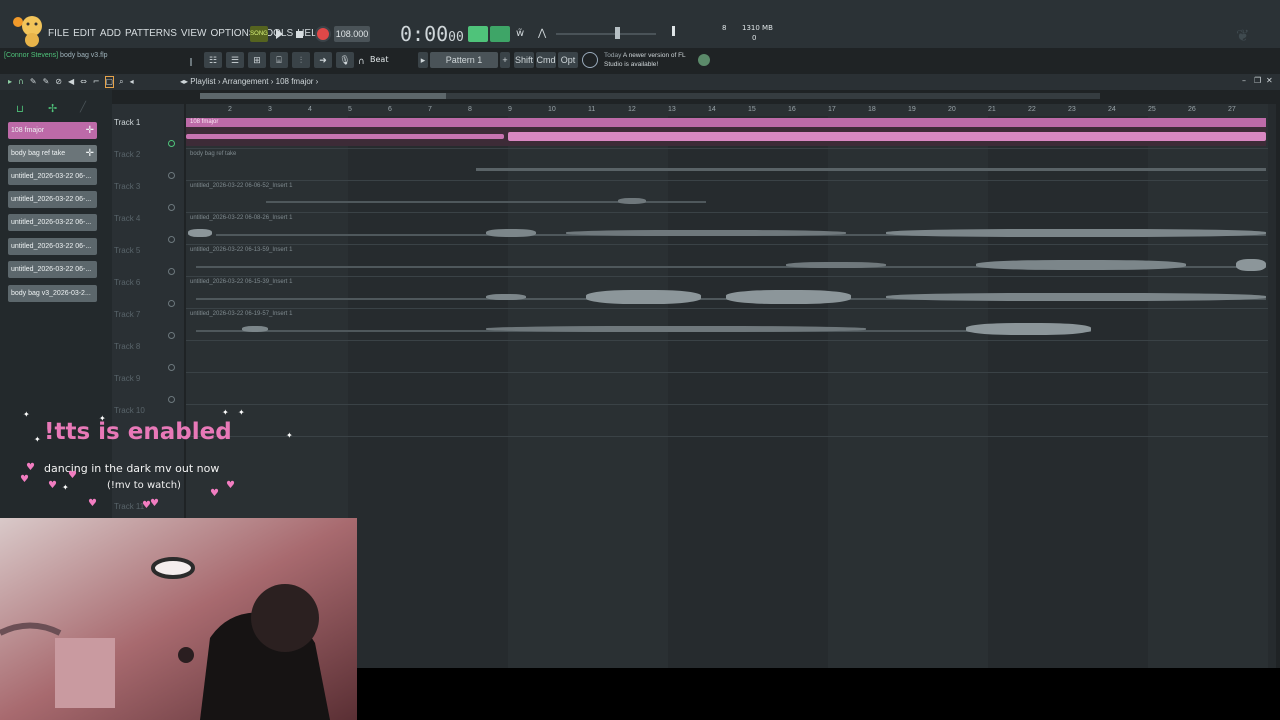  What do you see at coordinates (184, 81) in the screenshot?
I see `back-arrow-icon: ◂▸` at bounding box center [184, 81].